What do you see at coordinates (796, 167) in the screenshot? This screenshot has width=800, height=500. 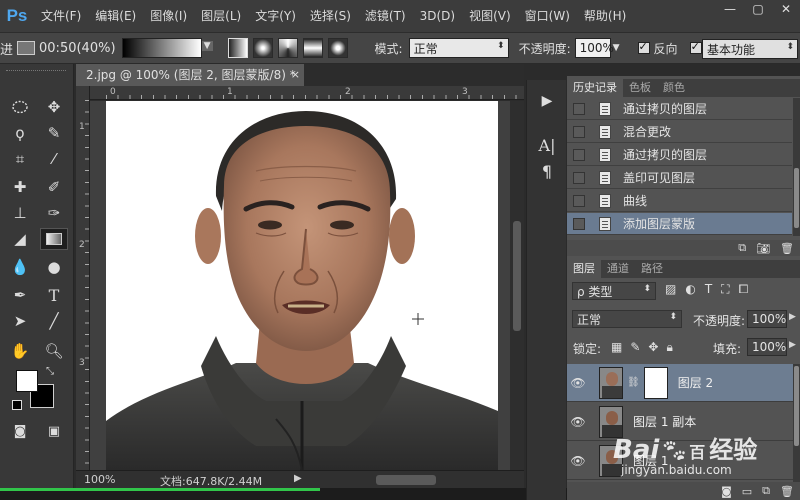 I see `history-scrollbar` at bounding box center [796, 167].